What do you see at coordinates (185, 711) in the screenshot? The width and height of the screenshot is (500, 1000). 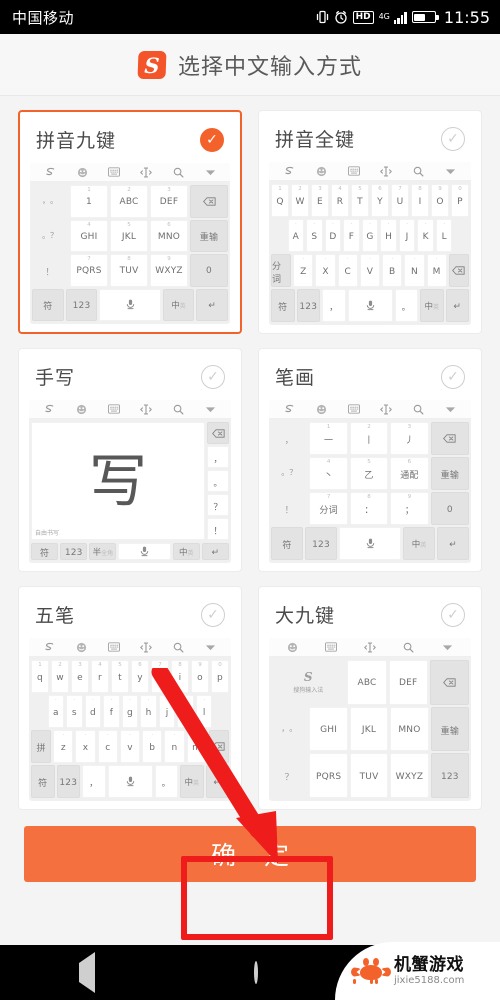 I see `key-k: · k` at bounding box center [185, 711].